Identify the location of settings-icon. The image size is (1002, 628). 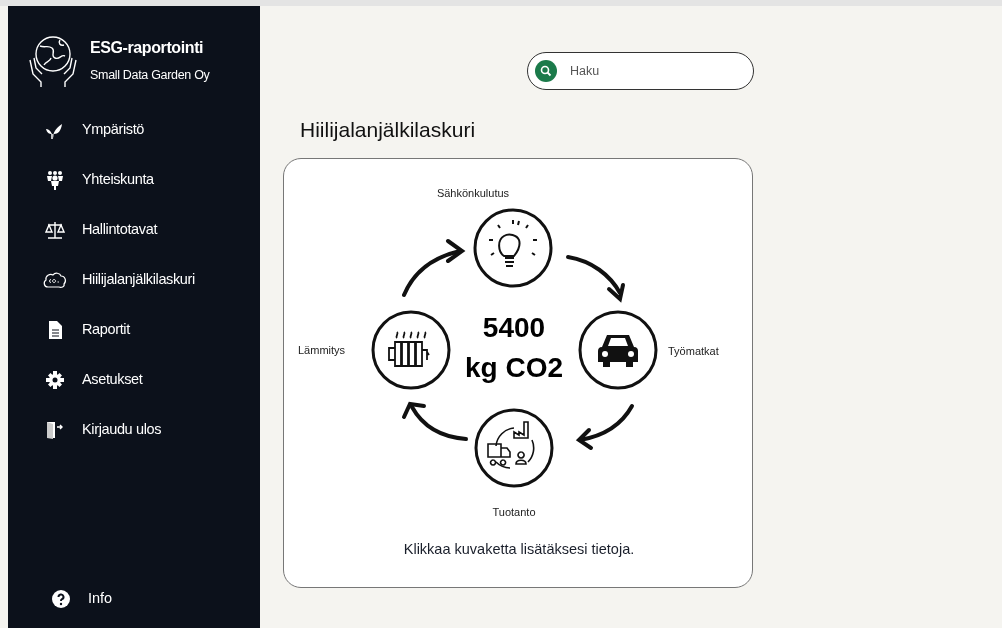
(55, 380).